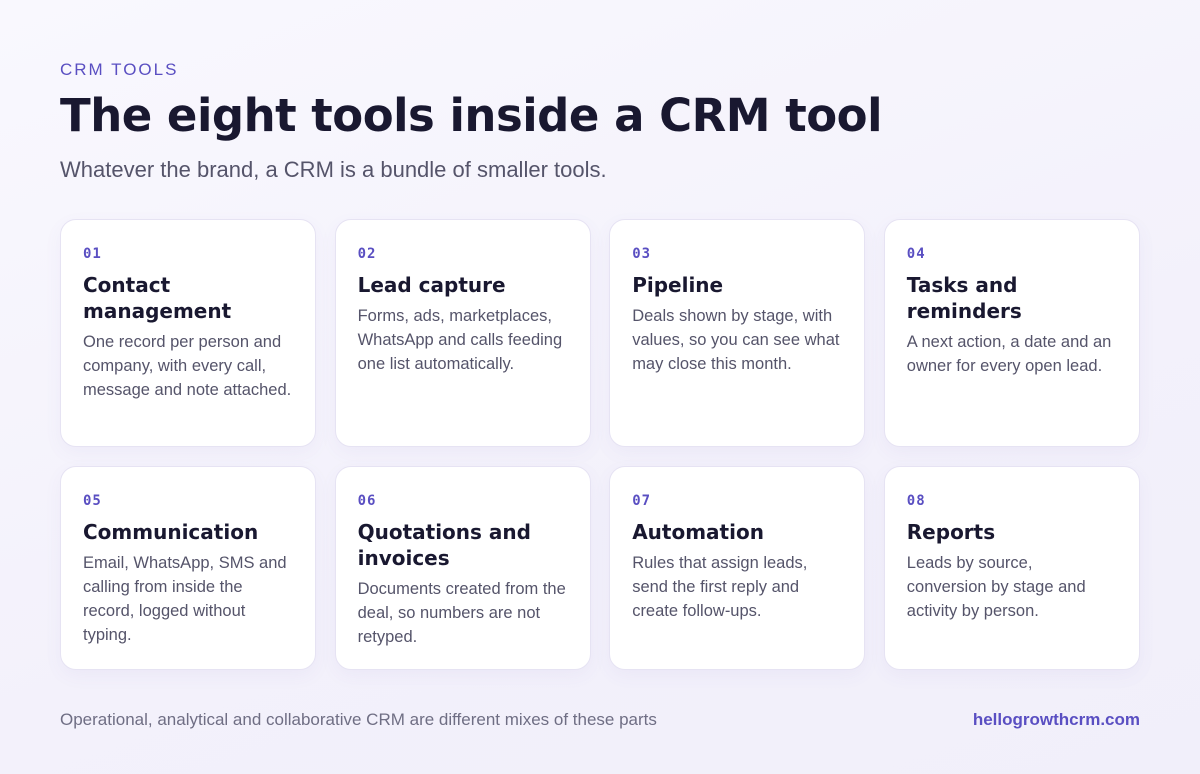 The image size is (1200, 774). Describe the element at coordinates (964, 298) in the screenshot. I see `card-title: Tasks and reminders` at that location.